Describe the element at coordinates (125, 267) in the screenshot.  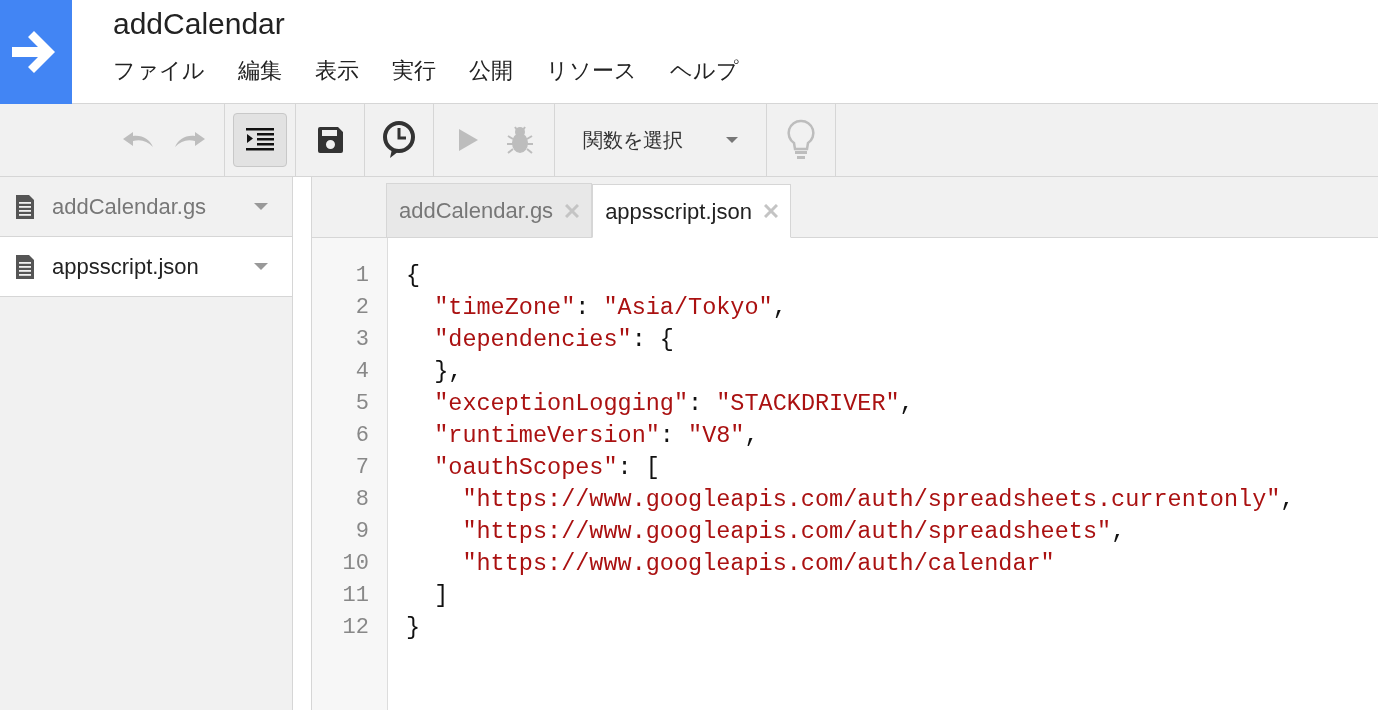
I see `file-name: appsscript.json` at that location.